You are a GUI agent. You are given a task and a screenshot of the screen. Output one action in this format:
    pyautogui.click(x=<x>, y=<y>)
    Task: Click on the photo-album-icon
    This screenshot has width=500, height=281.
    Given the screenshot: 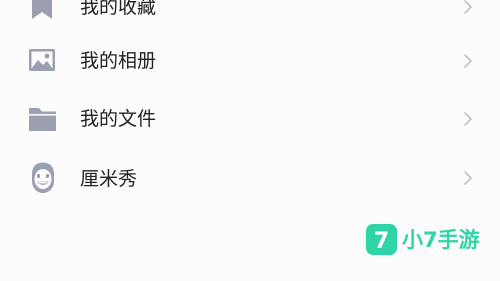 What is the action you would take?
    pyautogui.click(x=43, y=61)
    